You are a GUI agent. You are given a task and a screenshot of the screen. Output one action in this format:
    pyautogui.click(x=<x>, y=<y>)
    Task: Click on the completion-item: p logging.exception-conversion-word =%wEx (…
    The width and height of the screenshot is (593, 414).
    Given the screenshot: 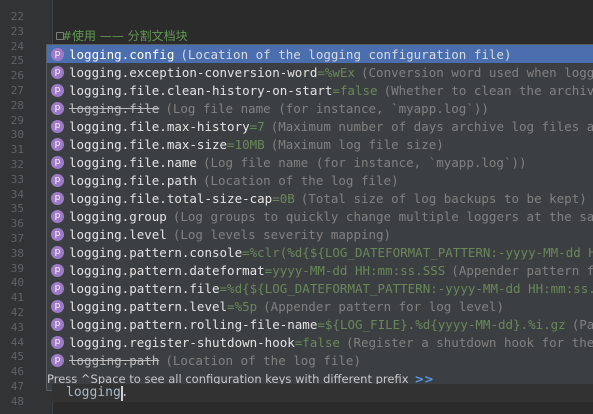 What is the action you would take?
    pyautogui.click(x=320, y=72)
    